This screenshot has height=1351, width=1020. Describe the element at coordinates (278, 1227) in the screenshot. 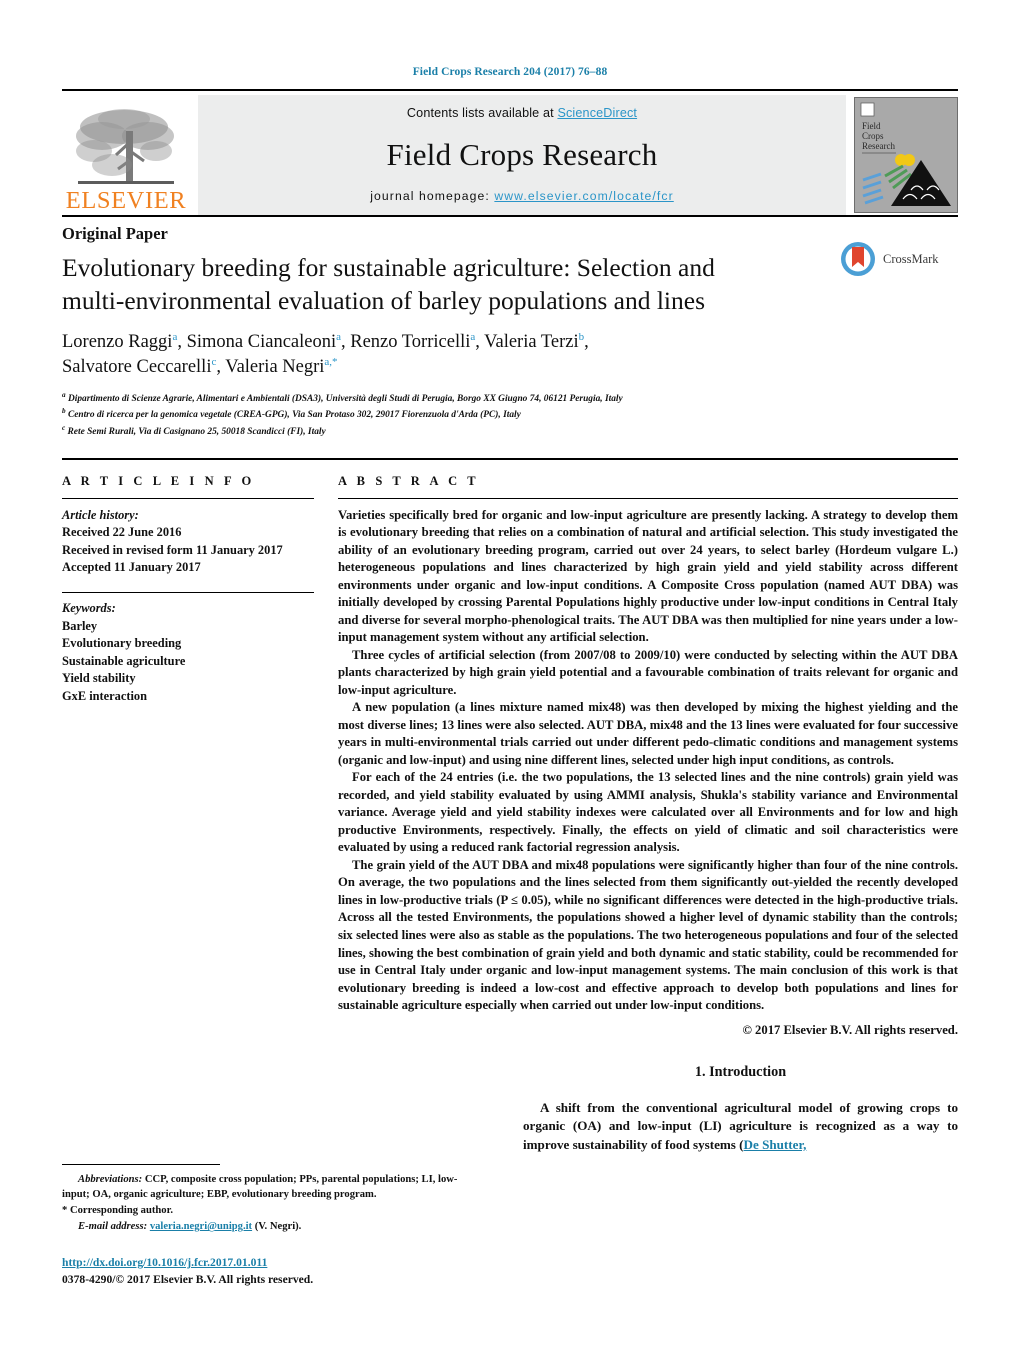

I see `email-suffix: (V. Negri).` at that location.